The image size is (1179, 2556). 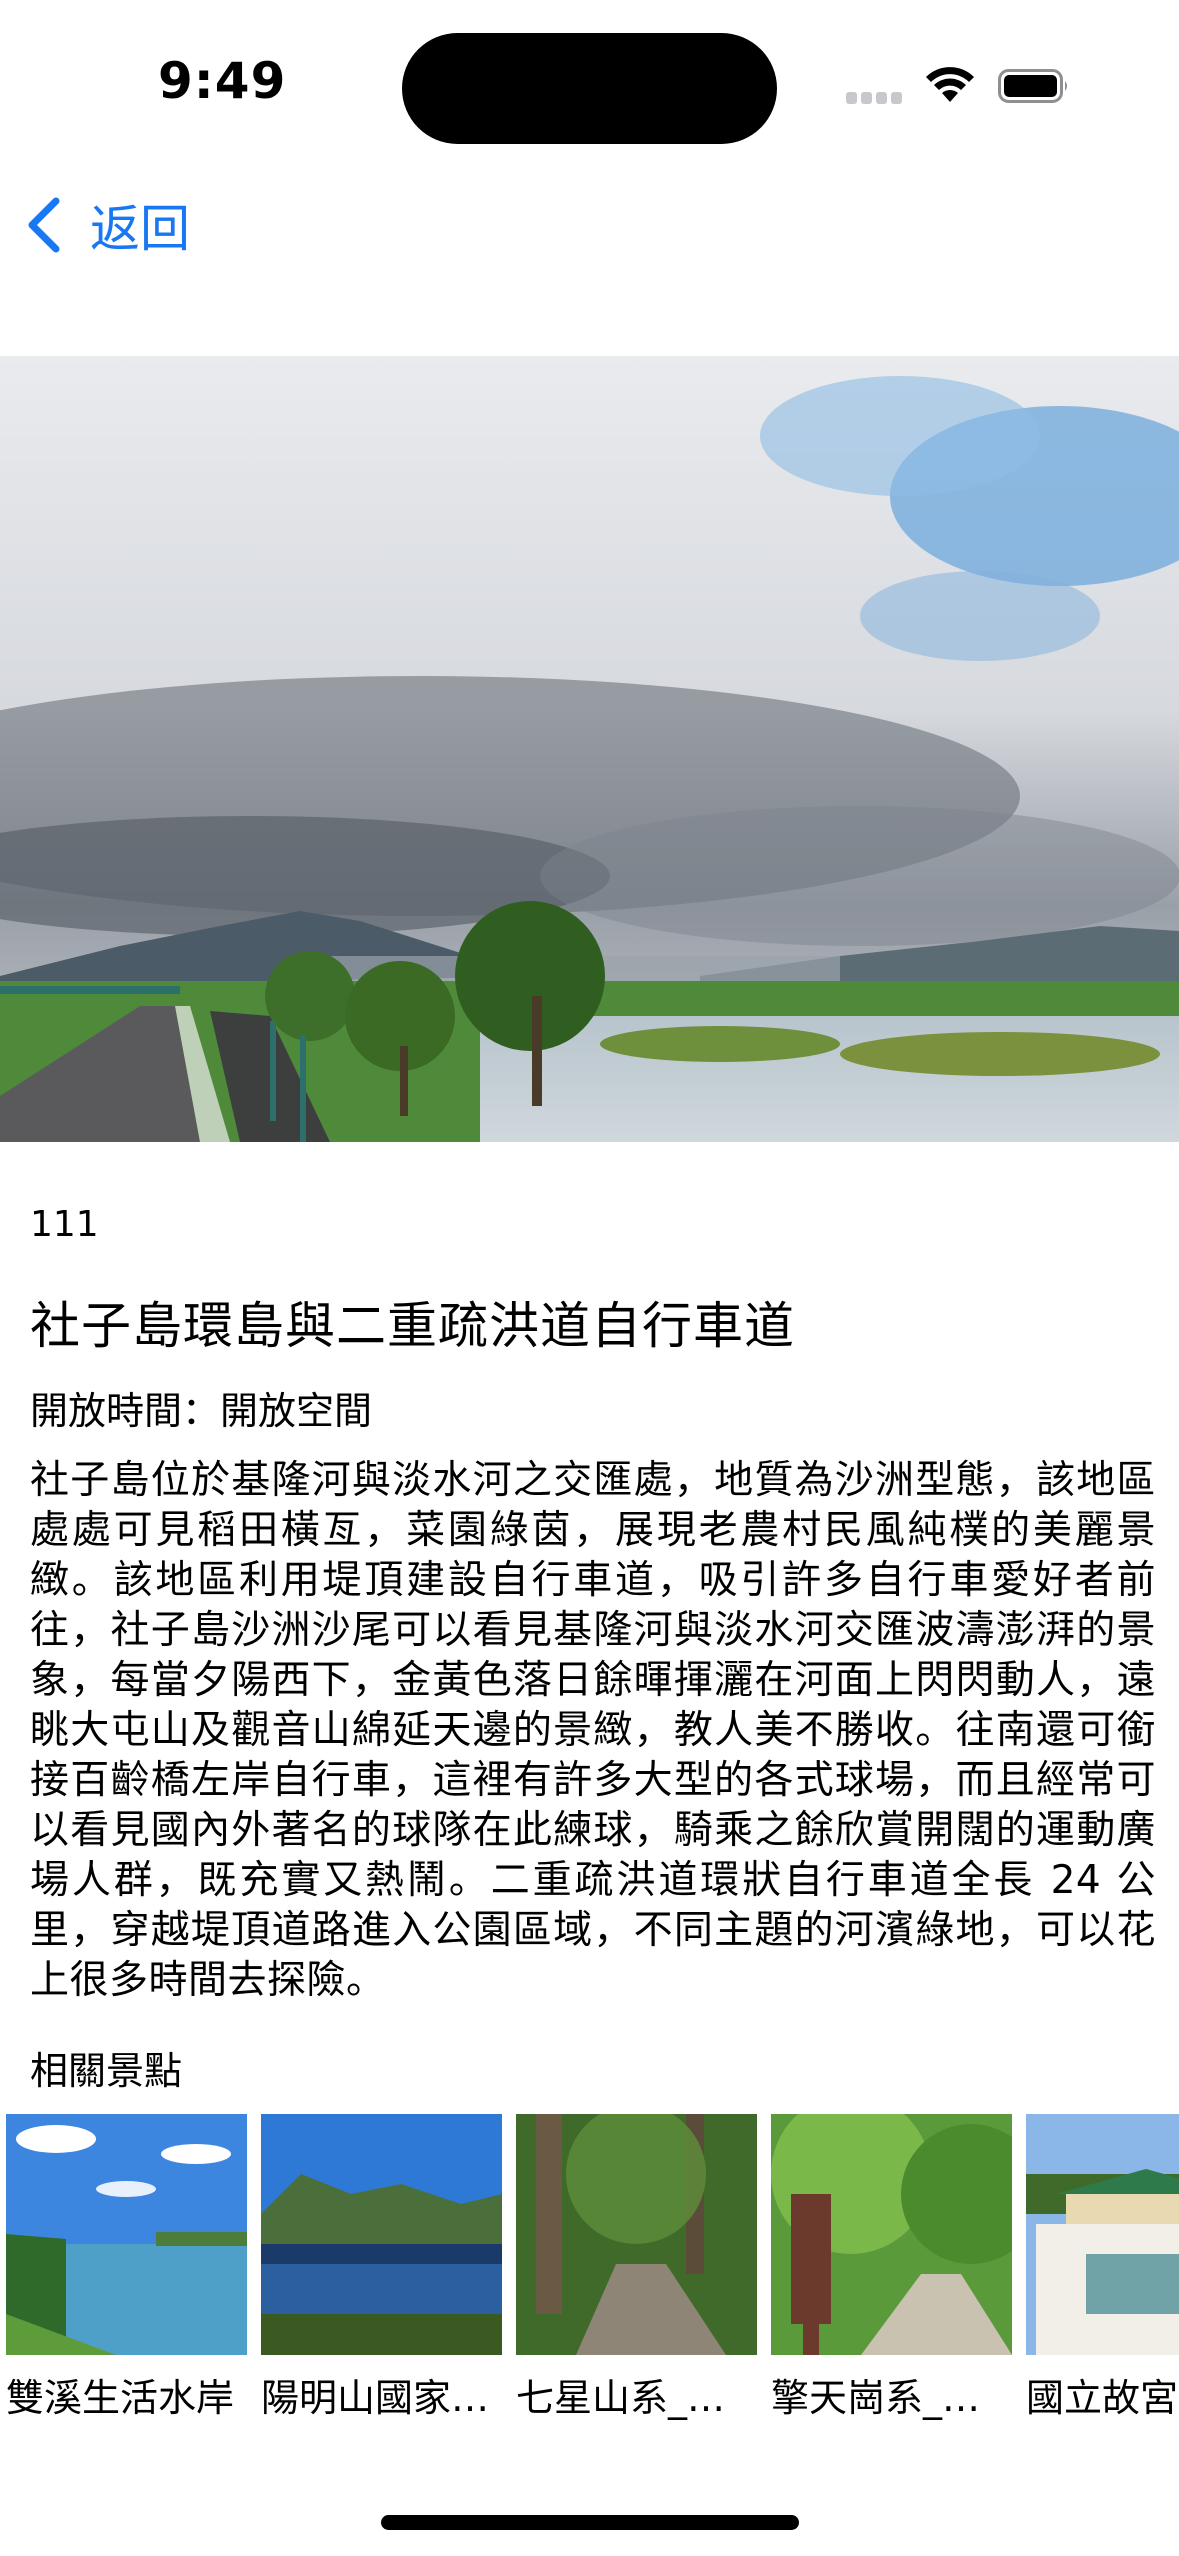 I want to click on wifi-icon, so click(x=950, y=84).